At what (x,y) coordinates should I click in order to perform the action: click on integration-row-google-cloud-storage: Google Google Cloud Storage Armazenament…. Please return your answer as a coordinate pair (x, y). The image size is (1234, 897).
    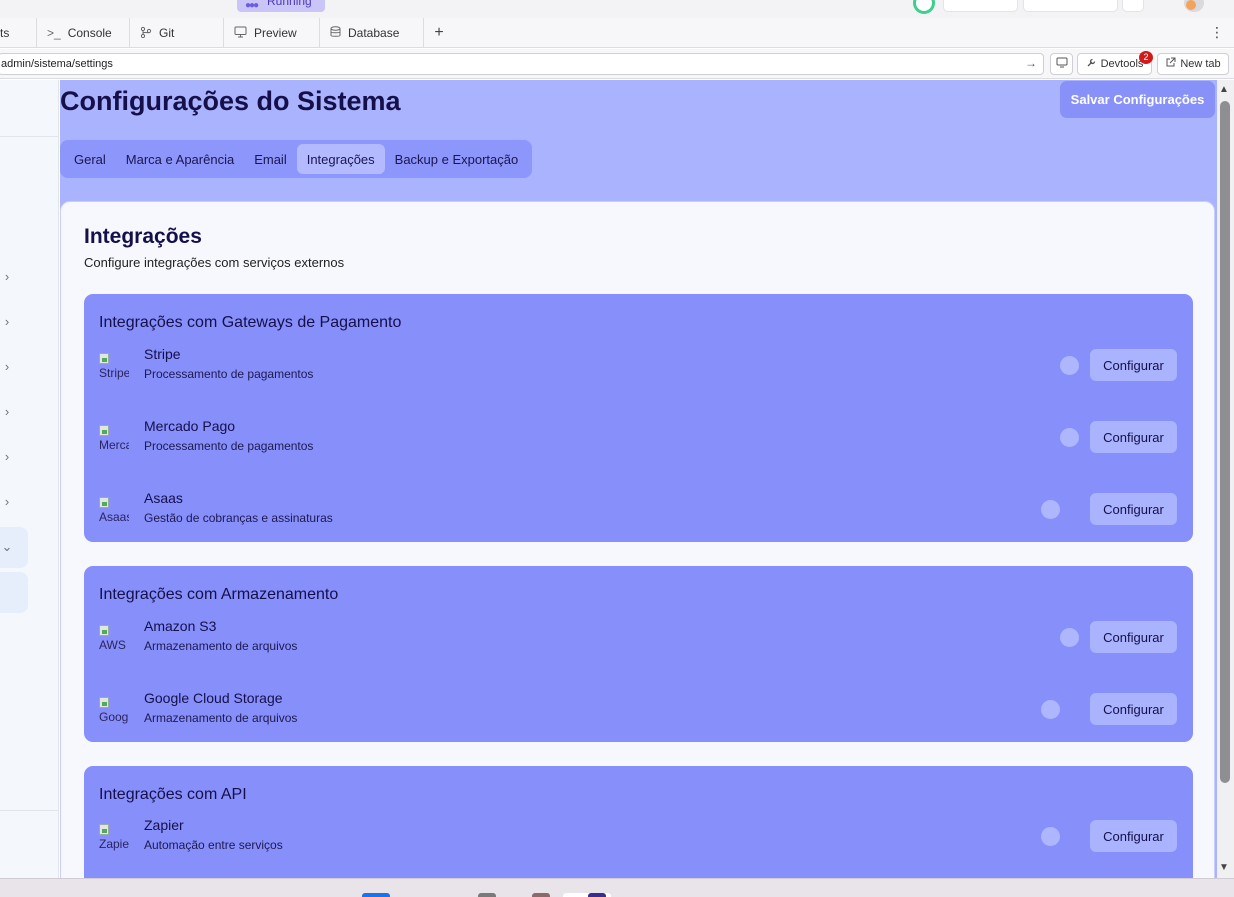
    Looking at the image, I should click on (639, 715).